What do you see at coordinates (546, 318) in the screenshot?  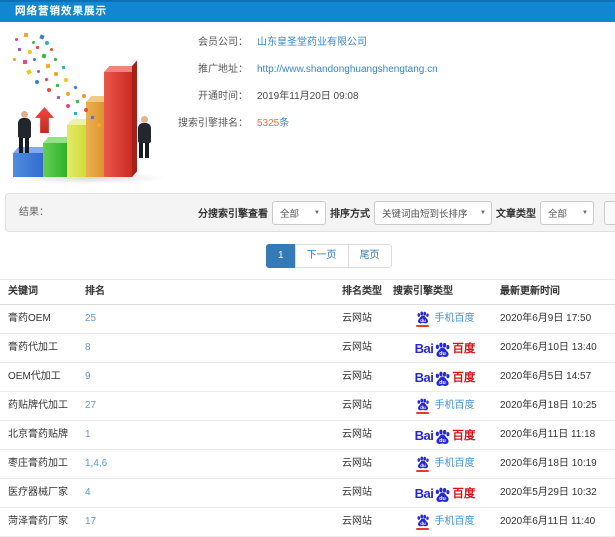 I see `updated-time-cell: 2020年6月9日 17:50` at bounding box center [546, 318].